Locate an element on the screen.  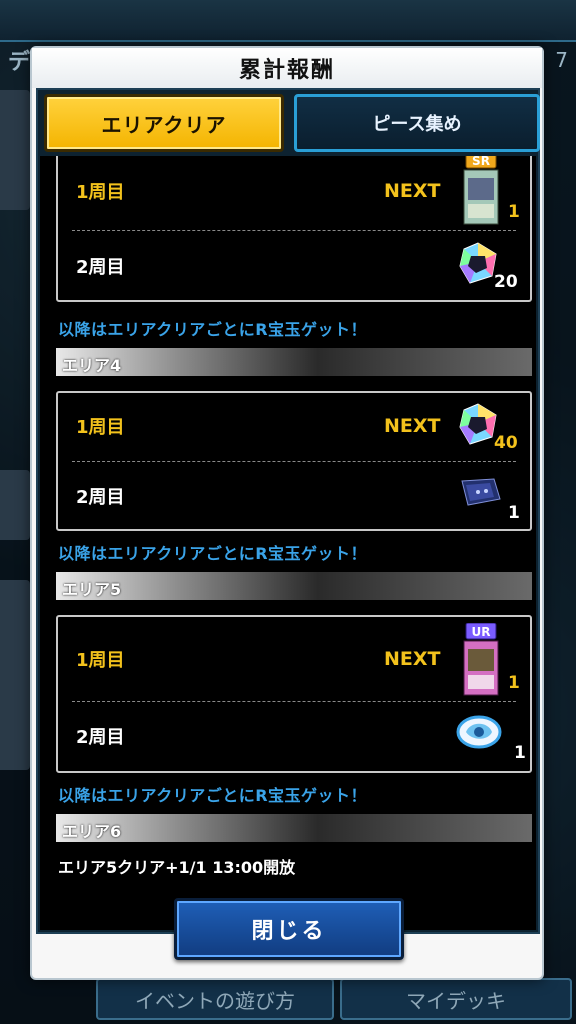
background-top-bar is located at coordinates (288, 21).